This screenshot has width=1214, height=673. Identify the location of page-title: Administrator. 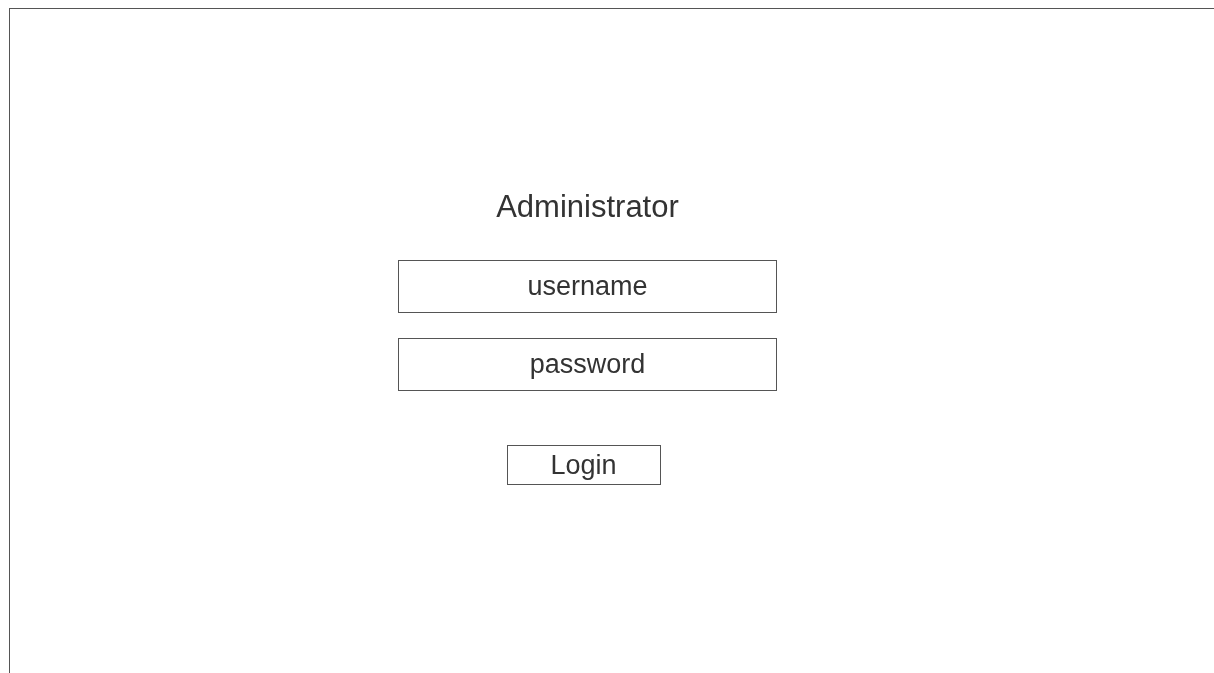
(587, 207).